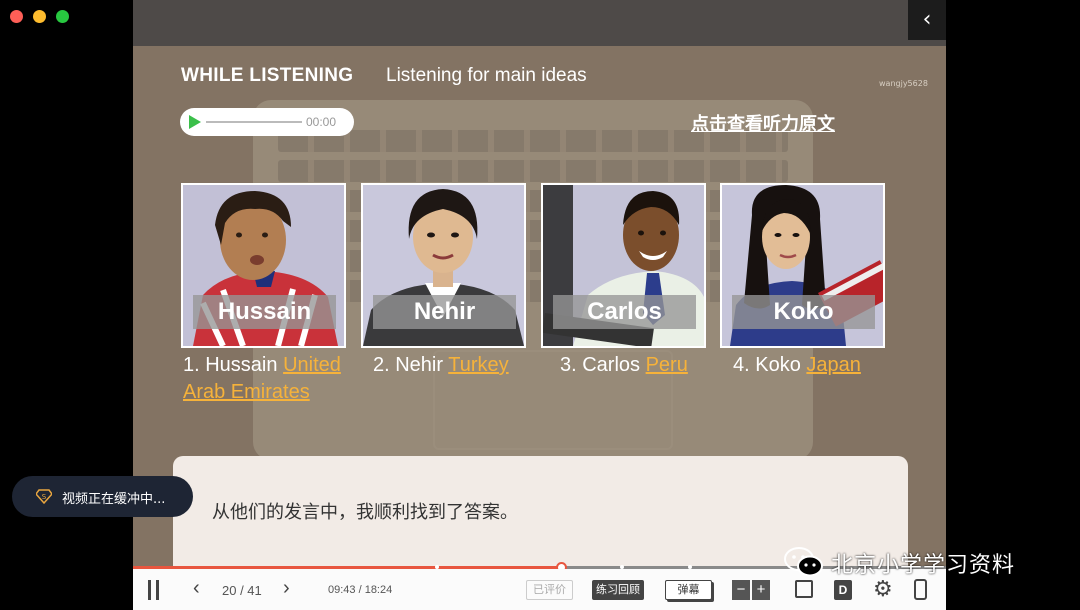 Image resolution: width=1080 pixels, height=610 pixels. I want to click on person-card-koko: Koko, so click(802, 265).